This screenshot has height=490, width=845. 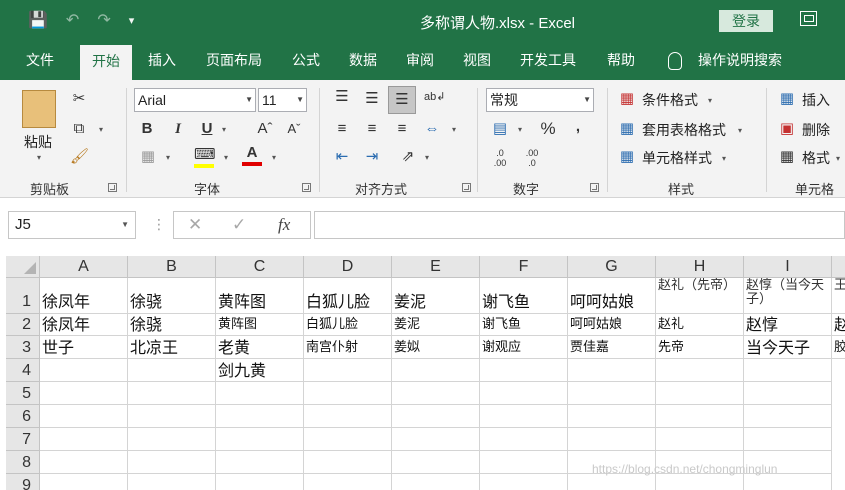 I want to click on cell-f3: 谢观应, so click(x=524, y=347).